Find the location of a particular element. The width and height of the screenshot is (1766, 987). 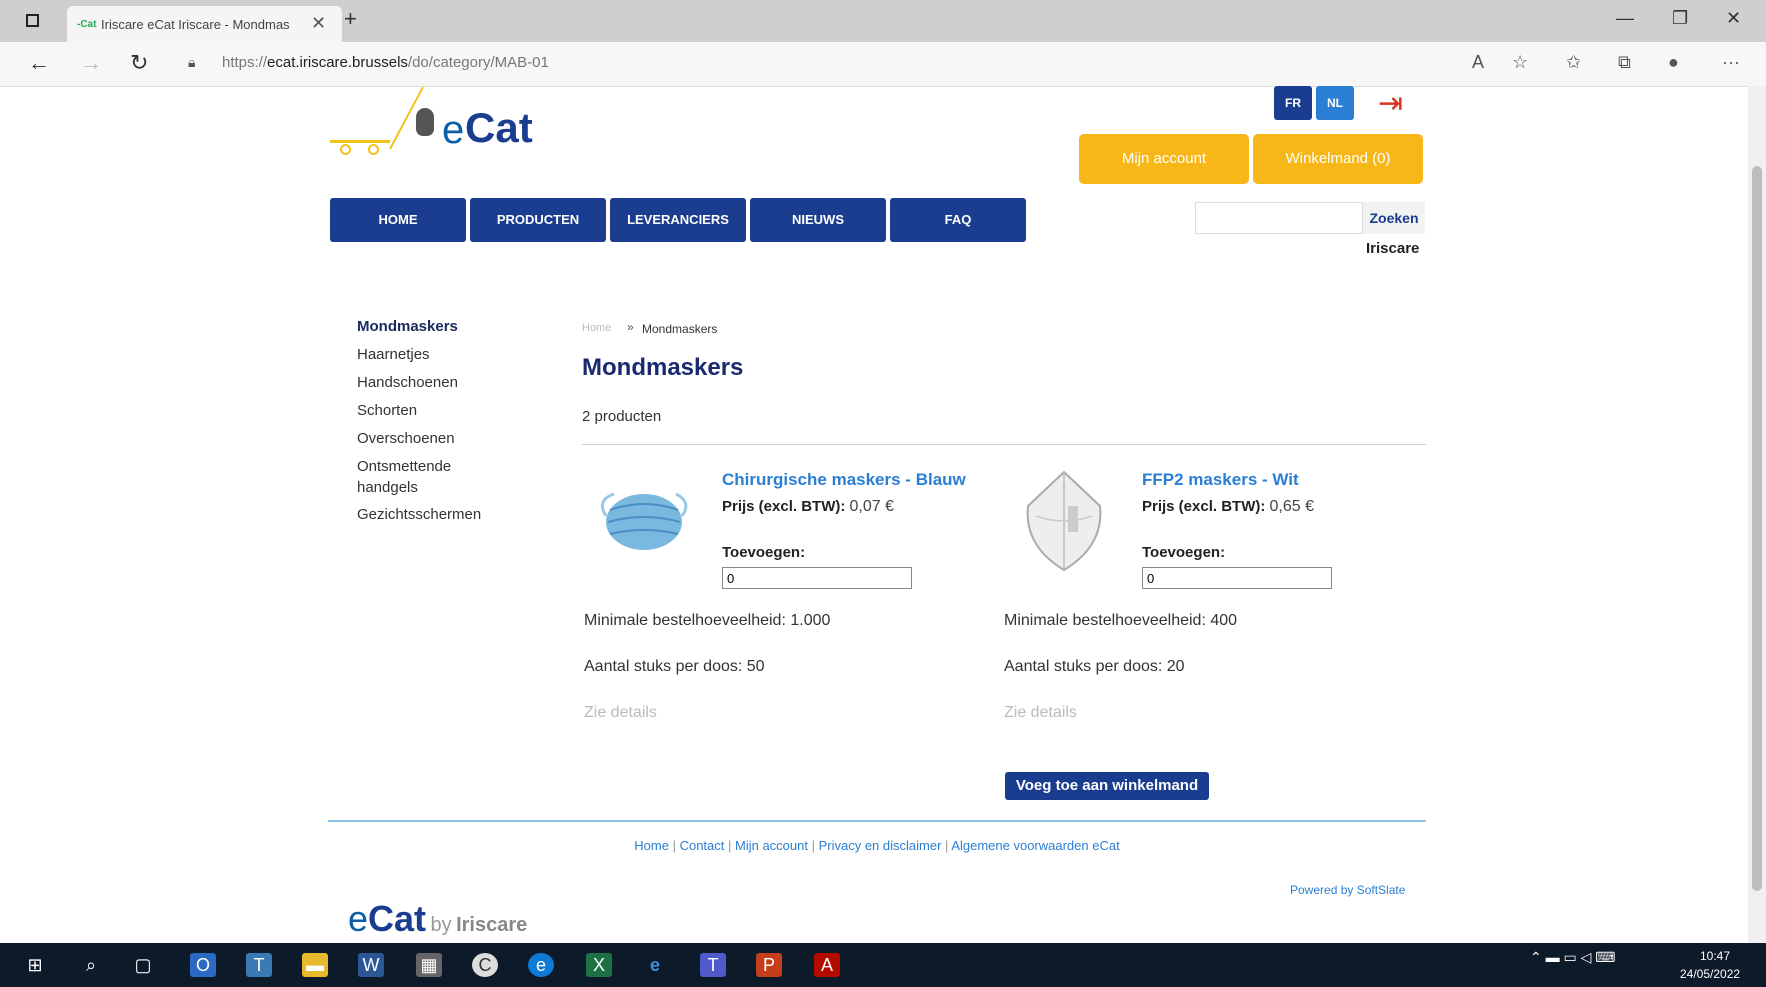

restore-icon: ❐ is located at coordinates (1680, 18).